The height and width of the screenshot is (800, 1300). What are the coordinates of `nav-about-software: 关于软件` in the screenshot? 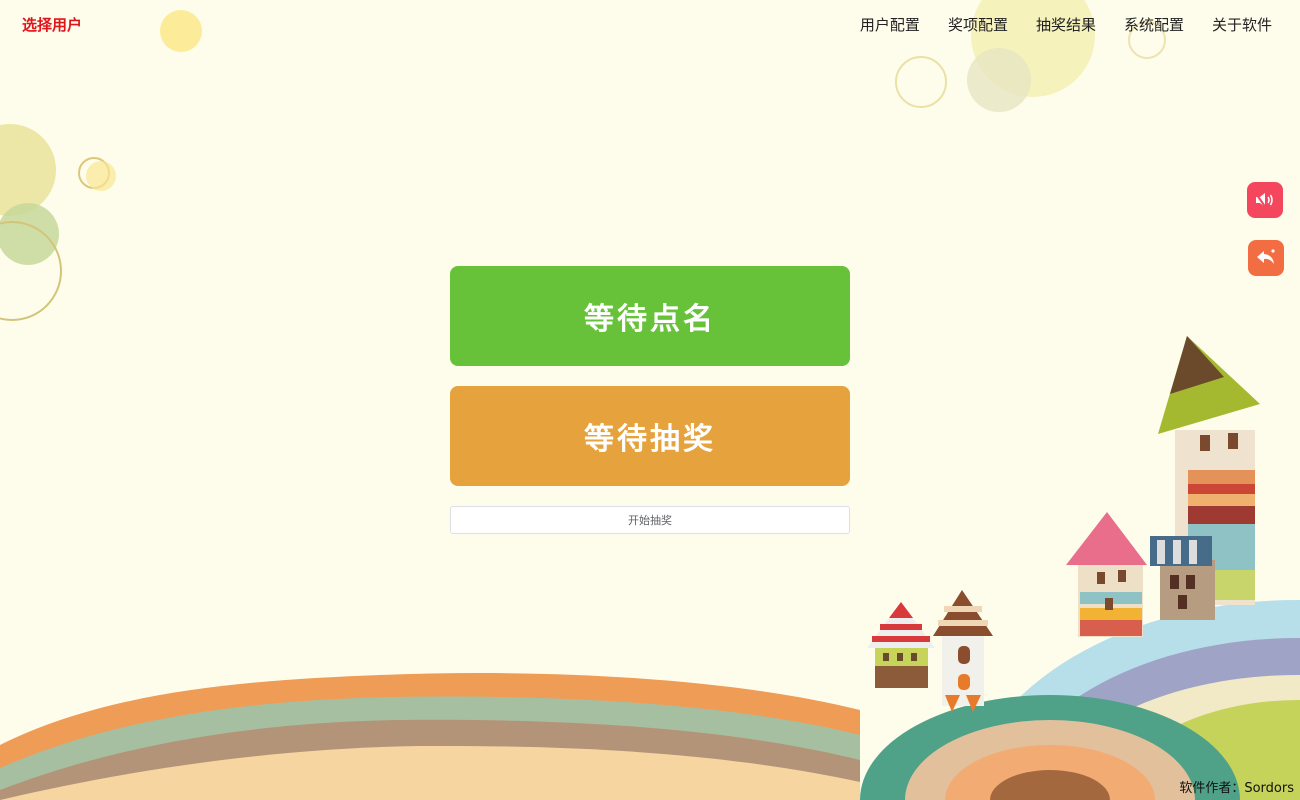 It's located at (1242, 24).